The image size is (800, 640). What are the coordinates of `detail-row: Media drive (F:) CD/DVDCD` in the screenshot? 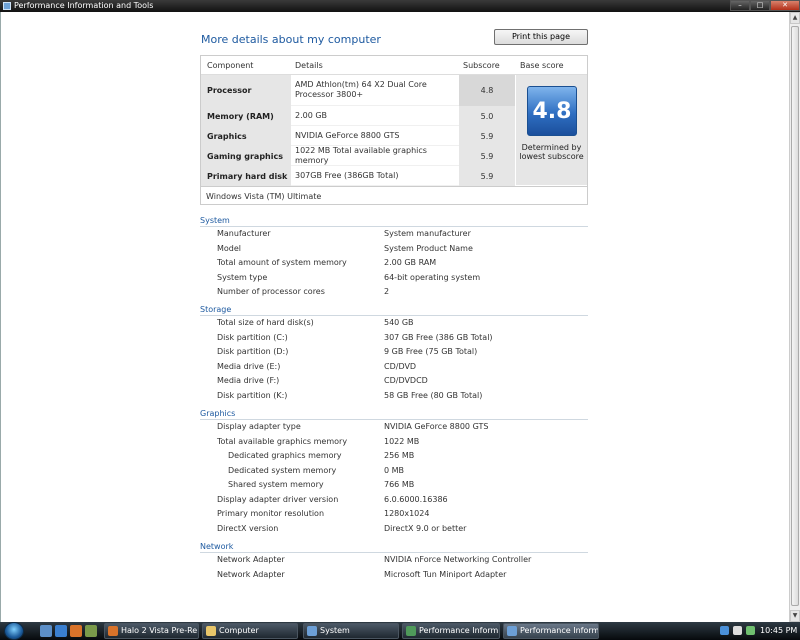 It's located at (394, 381).